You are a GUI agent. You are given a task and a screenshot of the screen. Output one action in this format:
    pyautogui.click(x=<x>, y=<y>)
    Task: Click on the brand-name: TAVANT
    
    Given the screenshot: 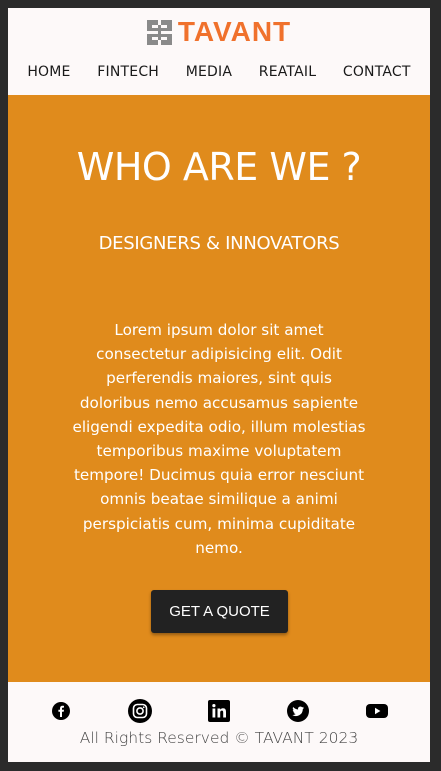 What is the action you would take?
    pyautogui.click(x=234, y=31)
    